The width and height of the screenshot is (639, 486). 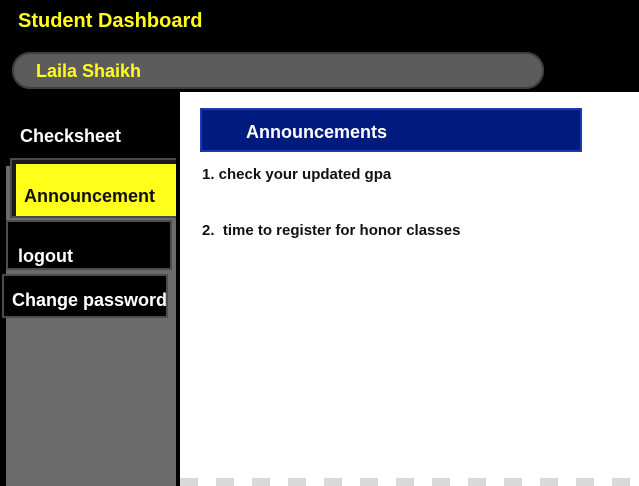 I want to click on sidebar-item-label: Change password, so click(x=90, y=300).